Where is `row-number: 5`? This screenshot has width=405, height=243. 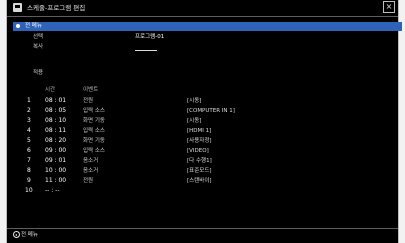
row-number: 5 is located at coordinates (29, 140).